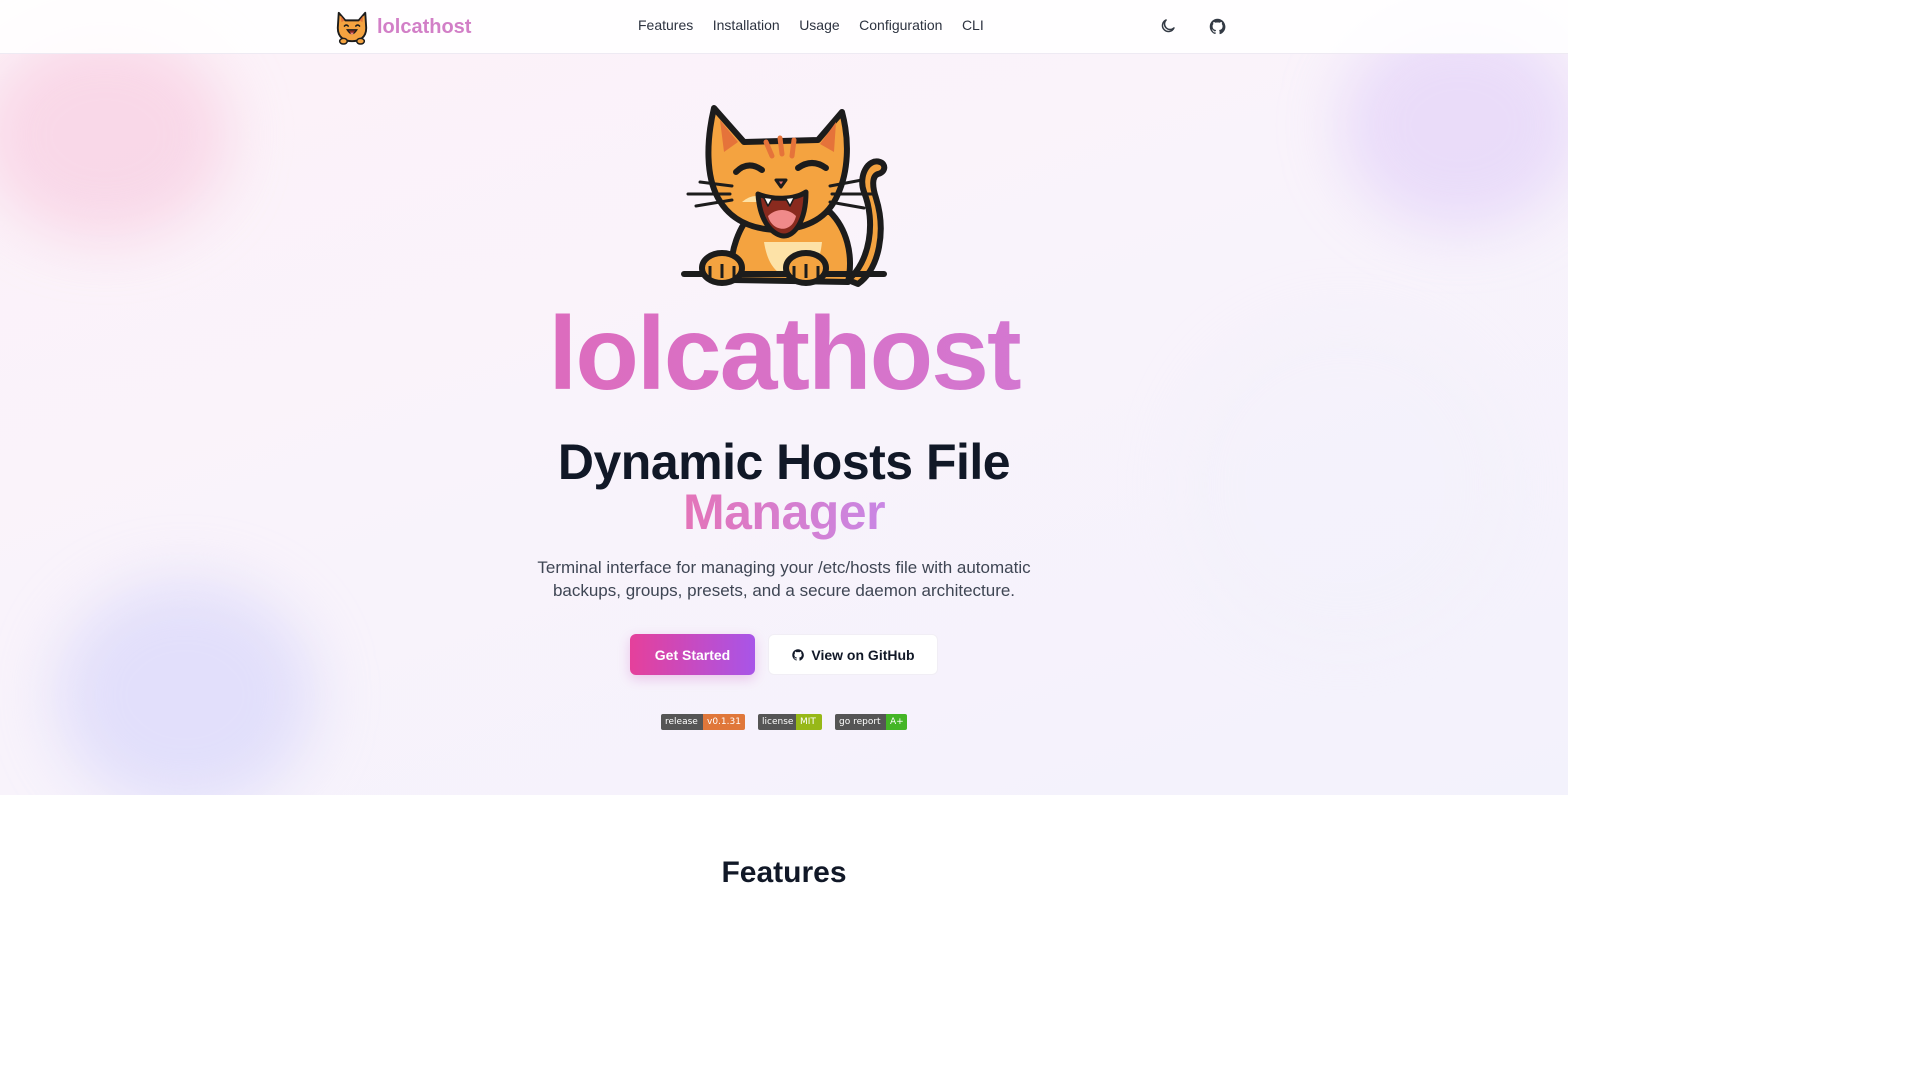 The image size is (1920, 1080). Describe the element at coordinates (809, 722) in the screenshot. I see `badge-value: MIT` at that location.